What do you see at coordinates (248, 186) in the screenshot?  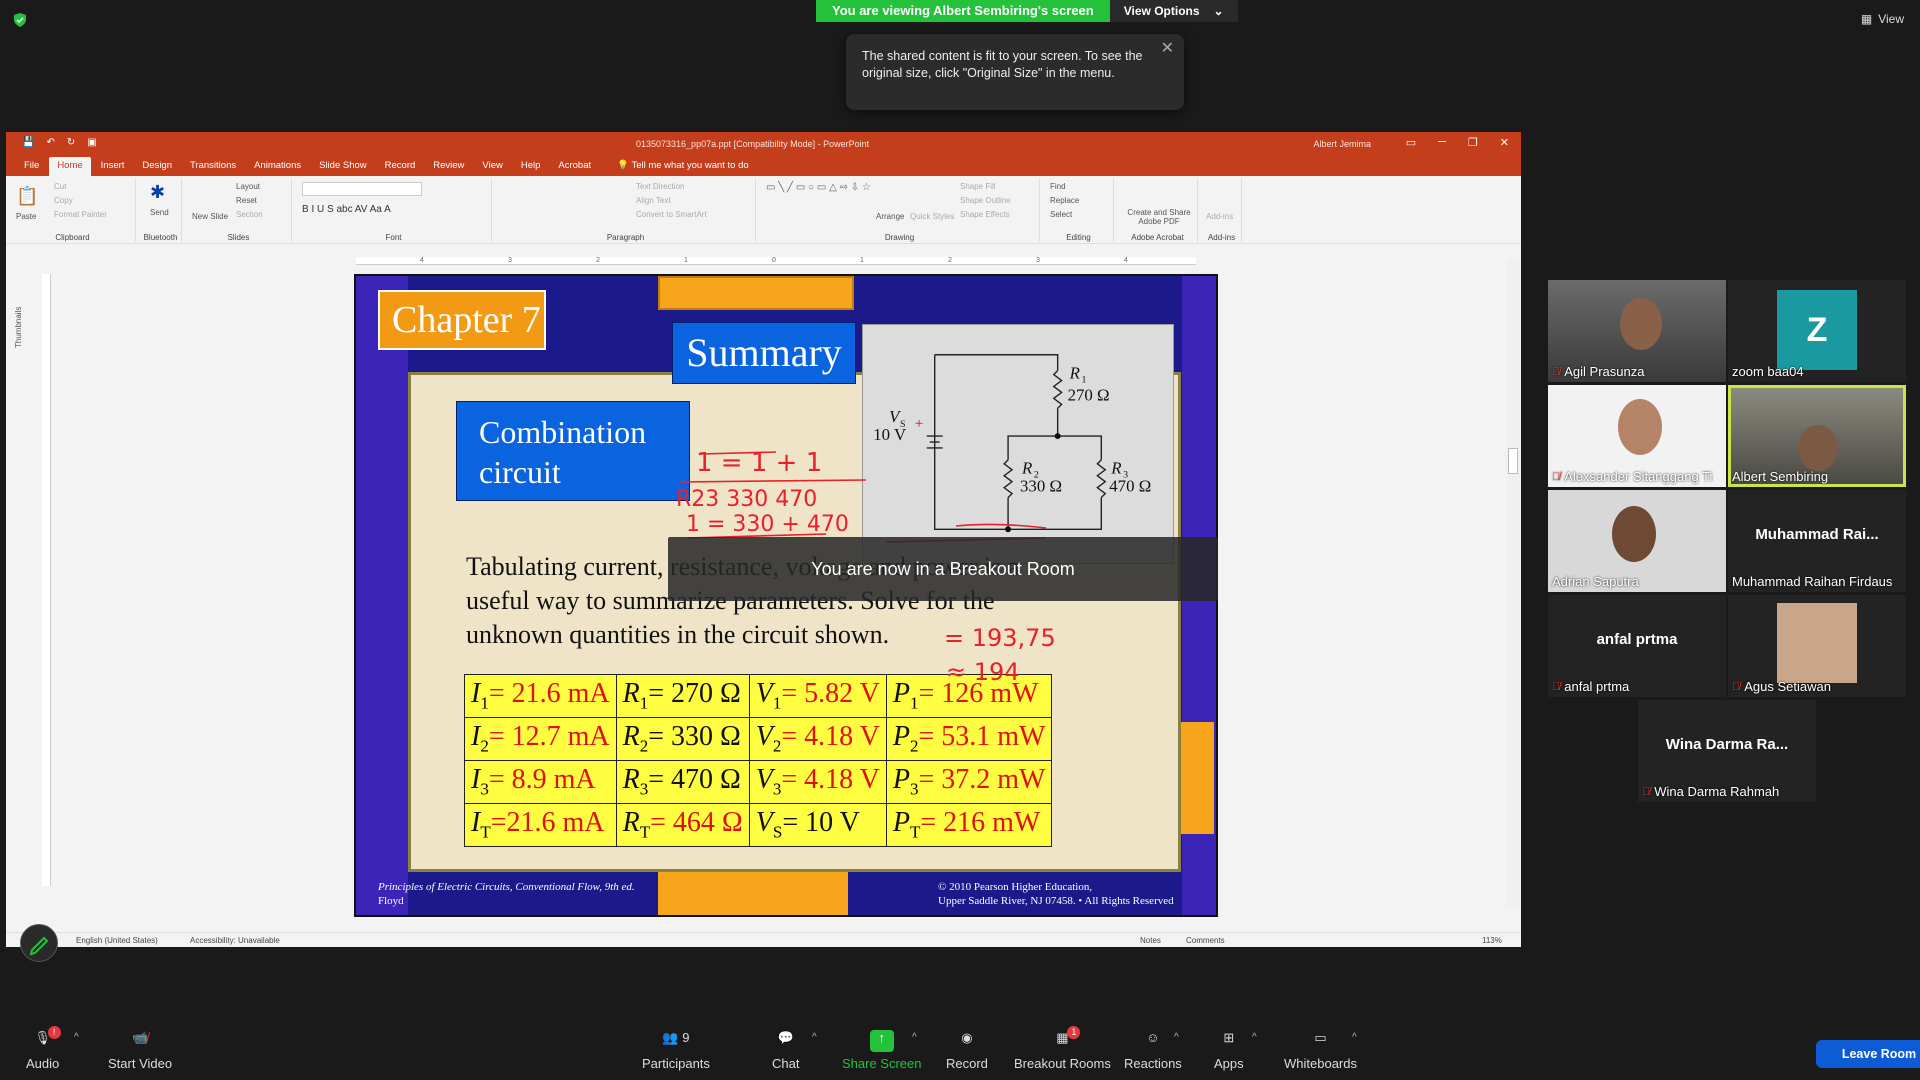 I see `layout-button: Layout` at bounding box center [248, 186].